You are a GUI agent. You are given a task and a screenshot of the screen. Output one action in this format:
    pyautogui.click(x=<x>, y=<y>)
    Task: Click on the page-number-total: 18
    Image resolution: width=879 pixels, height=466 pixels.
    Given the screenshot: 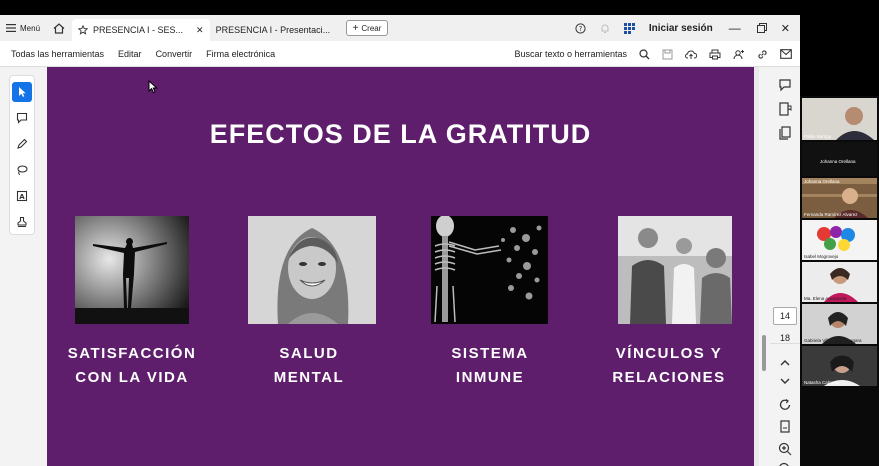 What is the action you would take?
    pyautogui.click(x=784, y=338)
    